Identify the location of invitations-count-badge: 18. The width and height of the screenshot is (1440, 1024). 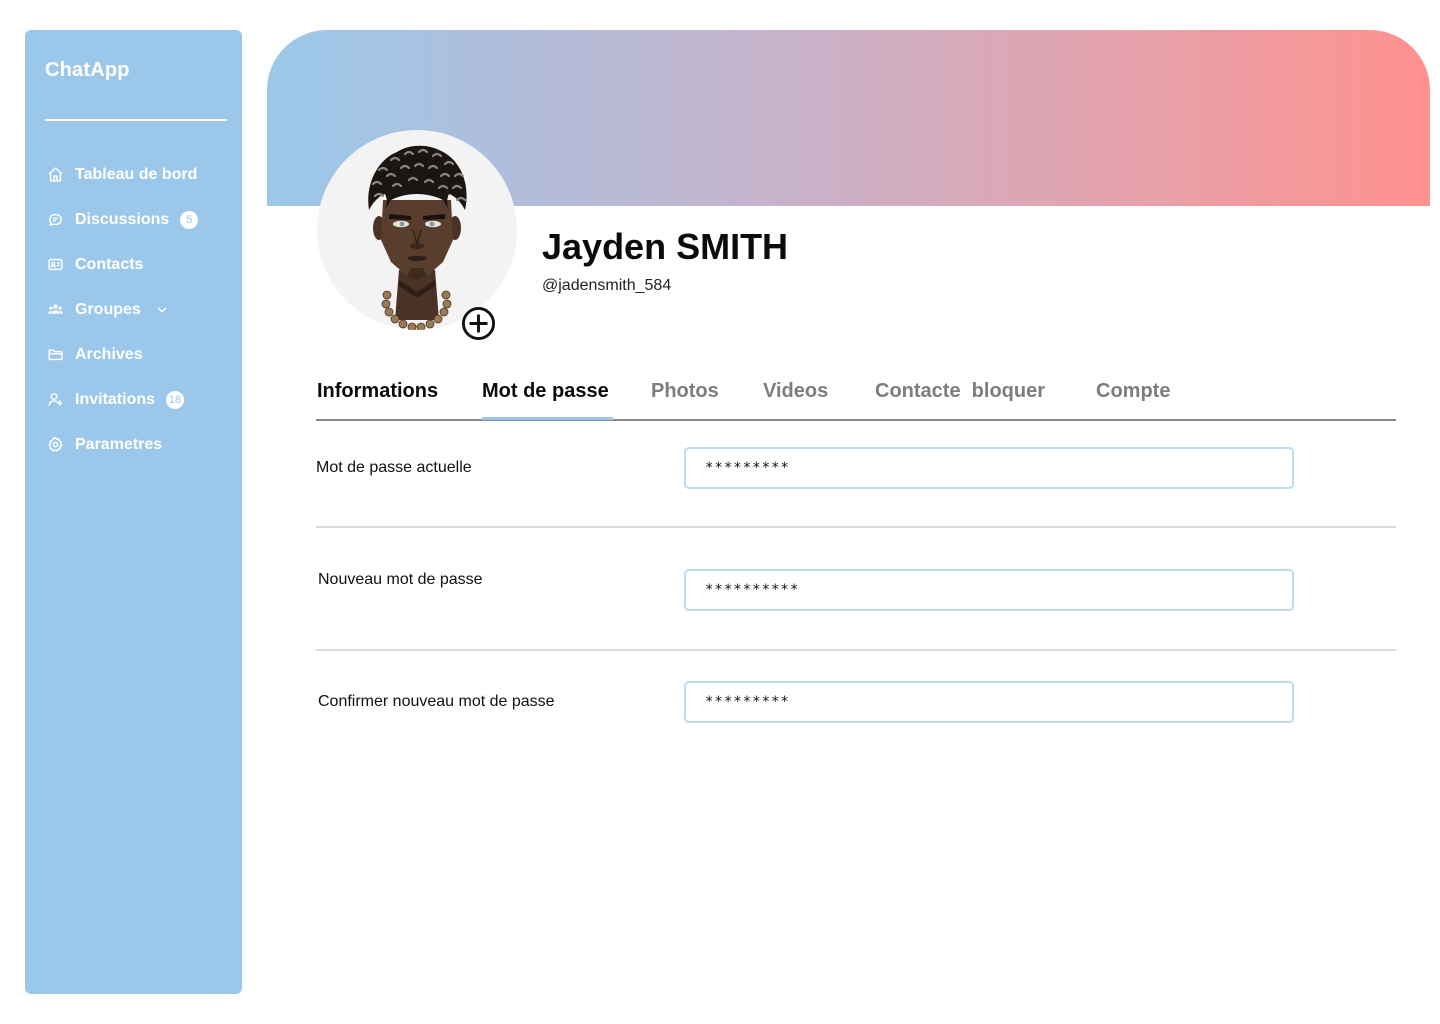
(175, 399).